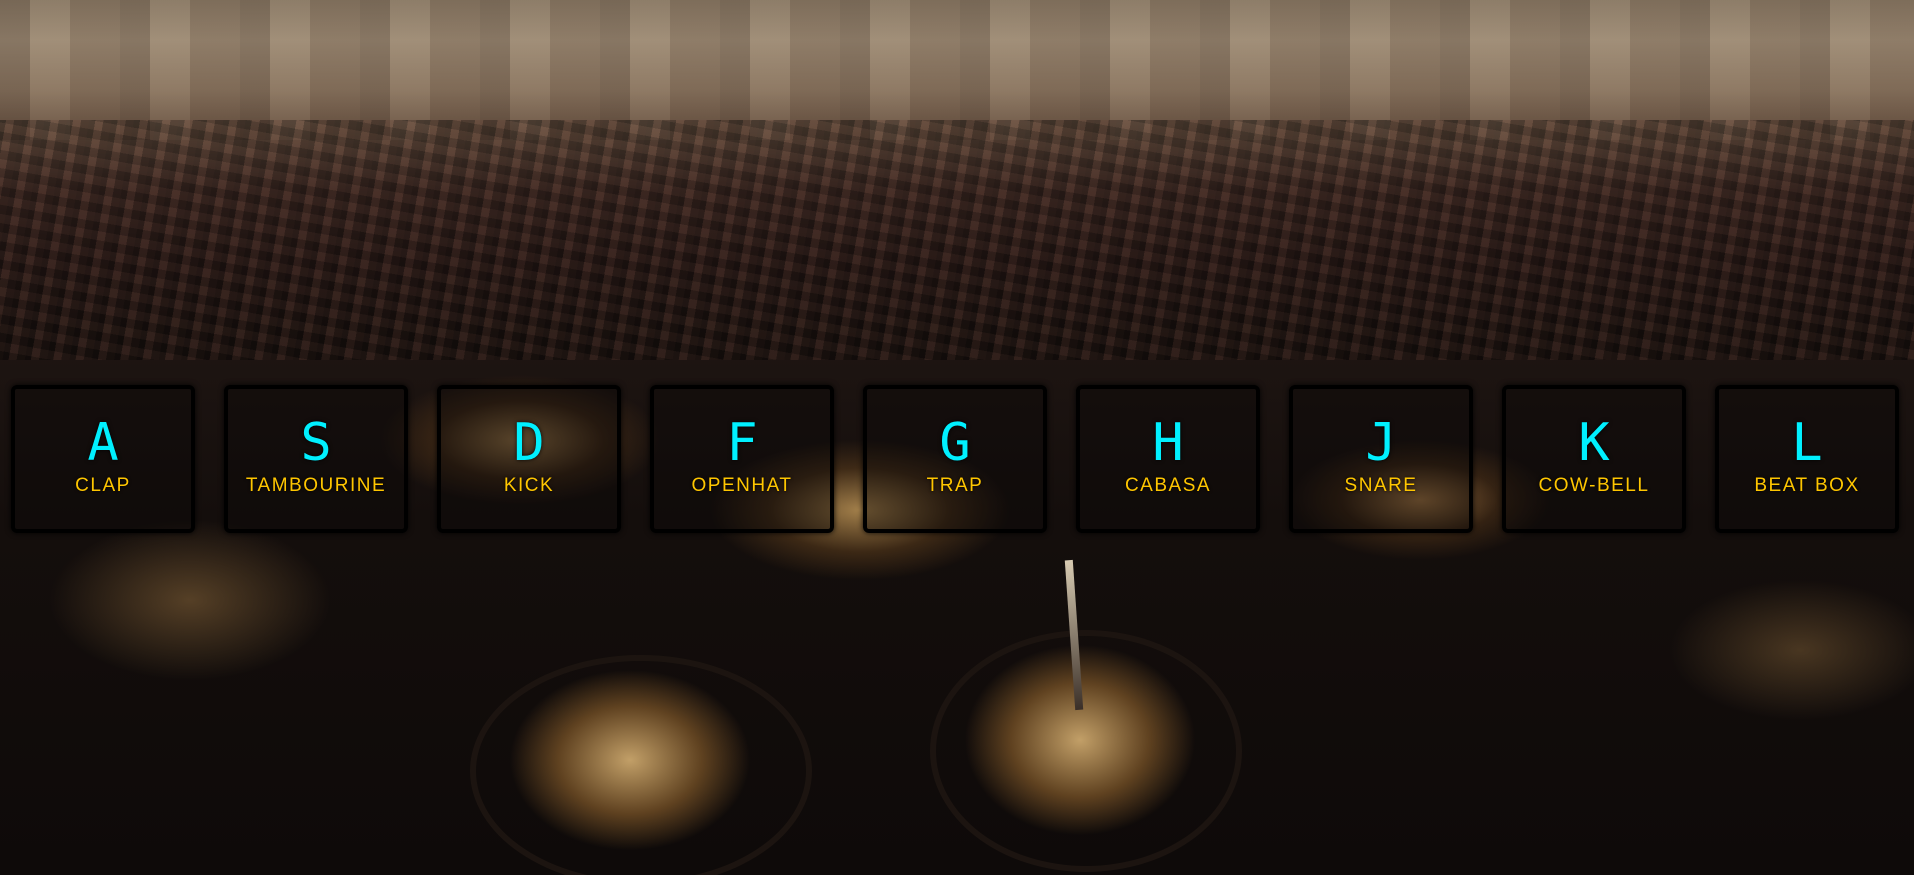 The height and width of the screenshot is (875, 1914). What do you see at coordinates (103, 443) in the screenshot?
I see `key-letter: A` at bounding box center [103, 443].